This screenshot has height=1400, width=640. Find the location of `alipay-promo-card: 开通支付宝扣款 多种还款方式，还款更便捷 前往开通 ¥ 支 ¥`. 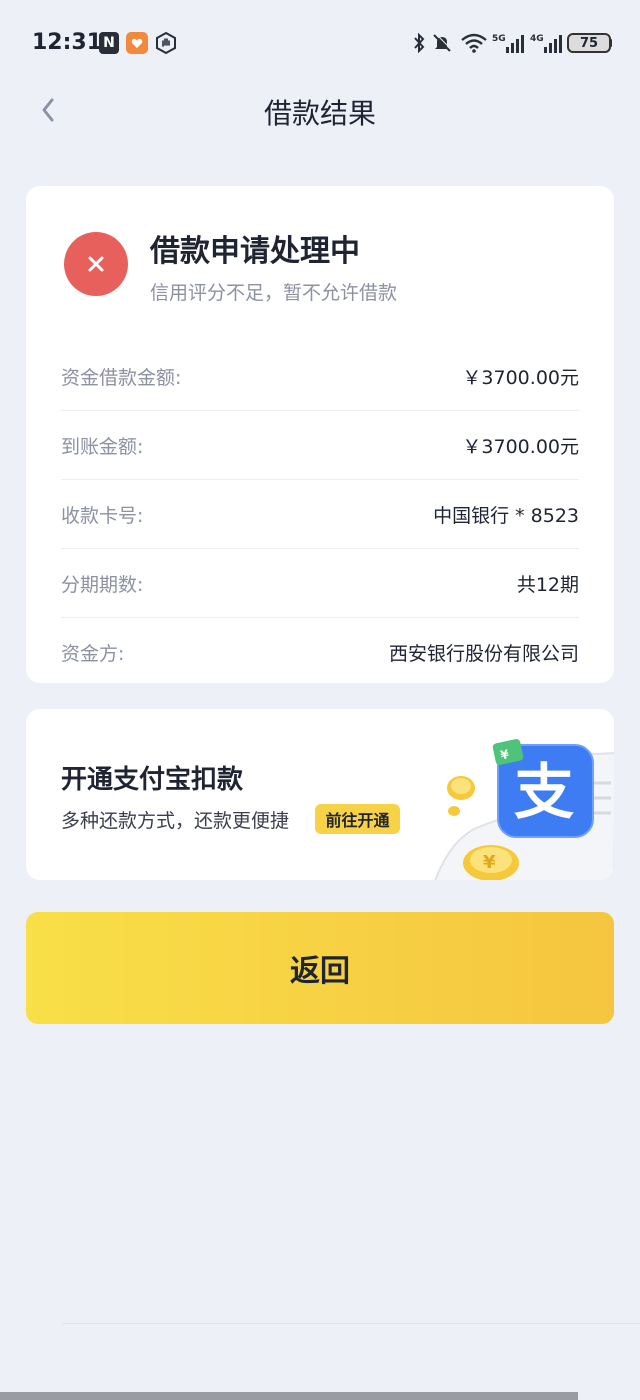

alipay-promo-card: 开通支付宝扣款 多种还款方式，还款更便捷 前往开通 ¥ 支 ¥ is located at coordinates (320, 794).